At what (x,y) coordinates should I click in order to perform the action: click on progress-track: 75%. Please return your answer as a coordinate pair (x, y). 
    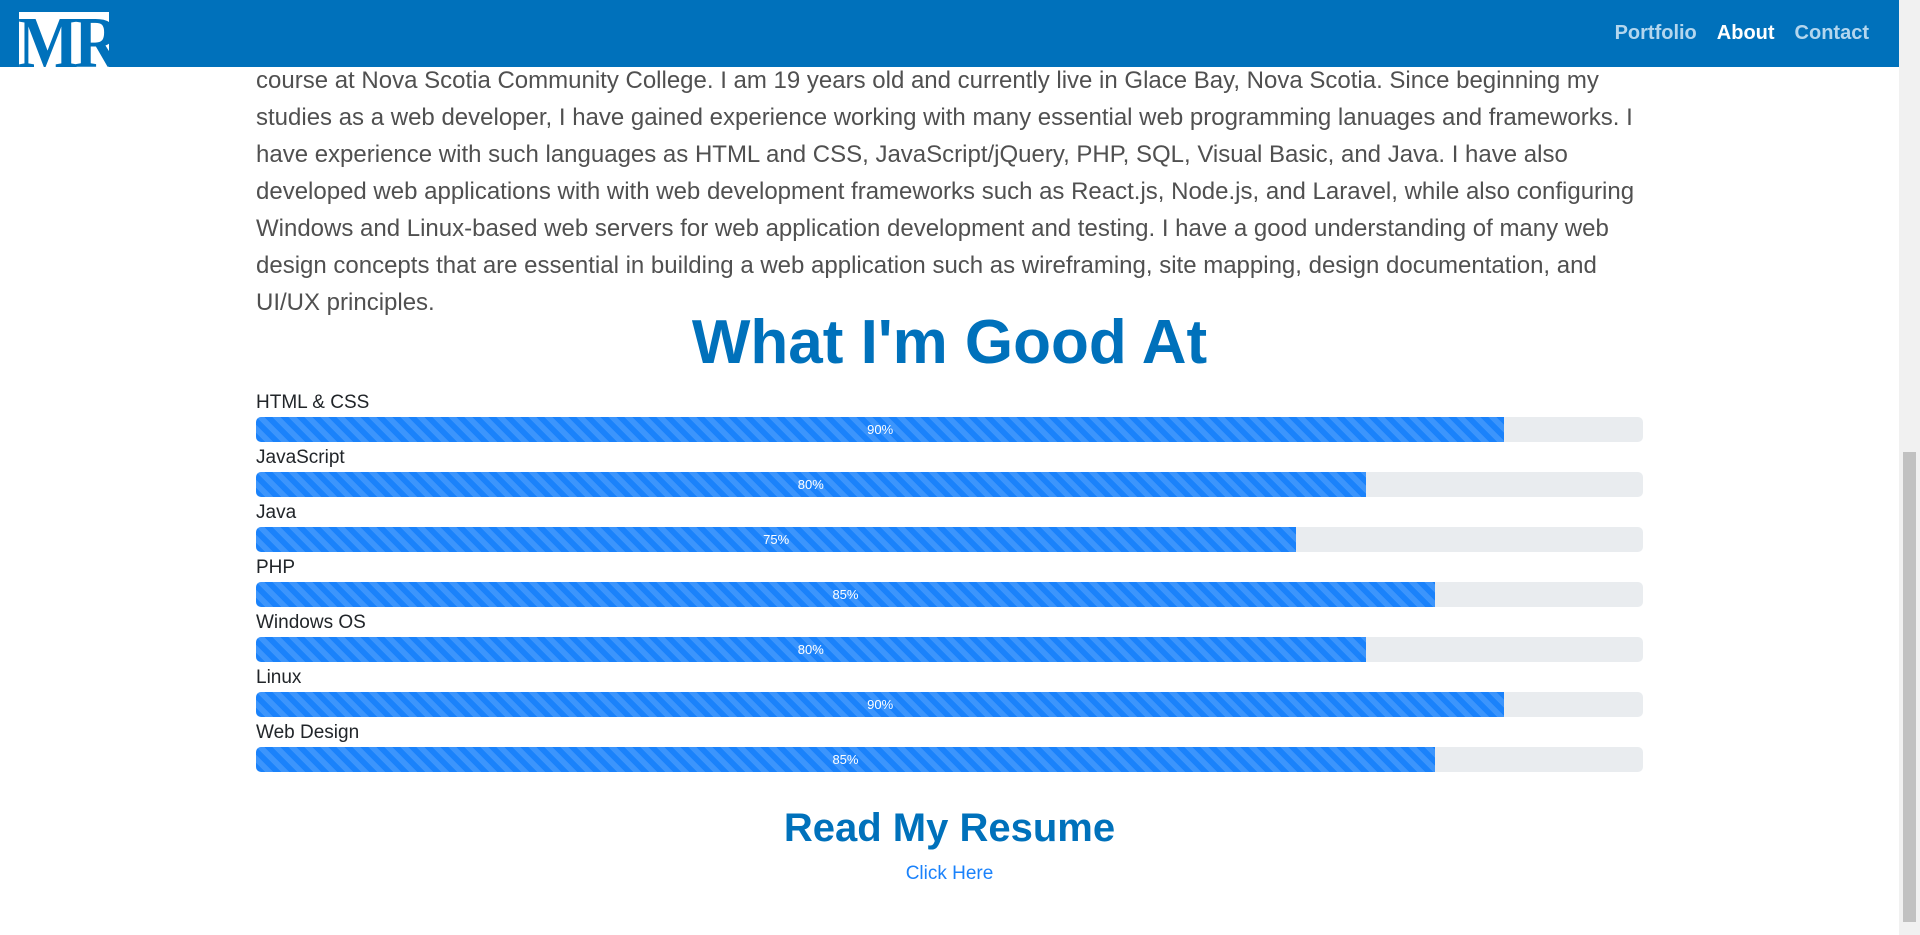
    Looking at the image, I should click on (949, 539).